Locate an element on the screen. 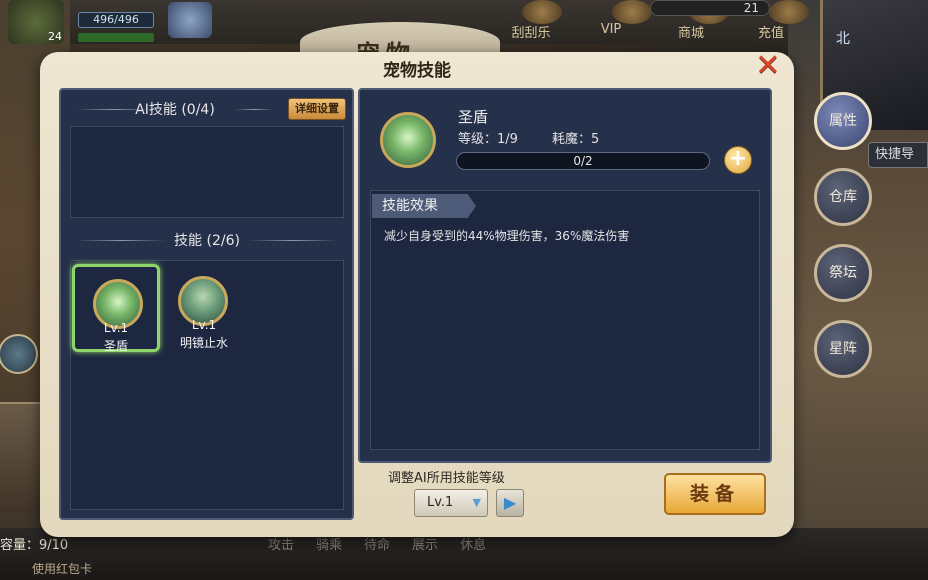  upgrade-plus-button: + is located at coordinates (738, 160).